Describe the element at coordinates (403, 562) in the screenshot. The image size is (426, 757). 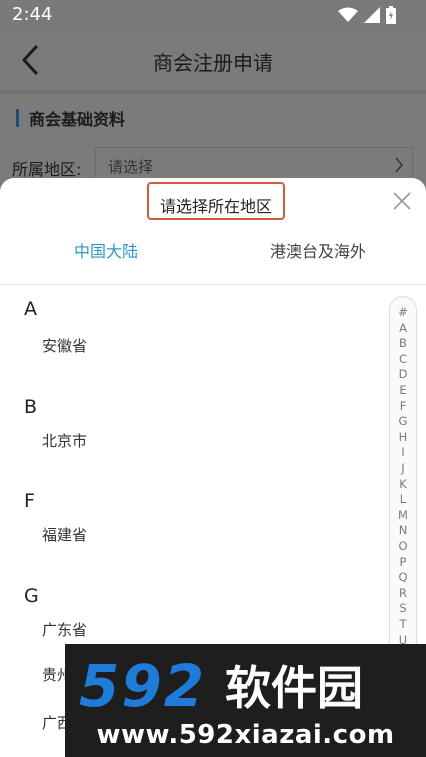
I see `index-letter: P` at that location.